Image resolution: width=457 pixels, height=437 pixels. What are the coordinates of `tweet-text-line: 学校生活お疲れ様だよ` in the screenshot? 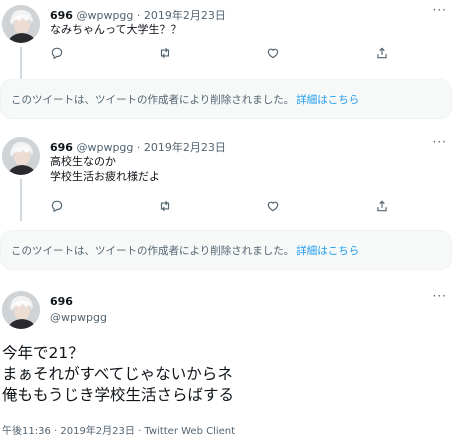 It's located at (105, 176).